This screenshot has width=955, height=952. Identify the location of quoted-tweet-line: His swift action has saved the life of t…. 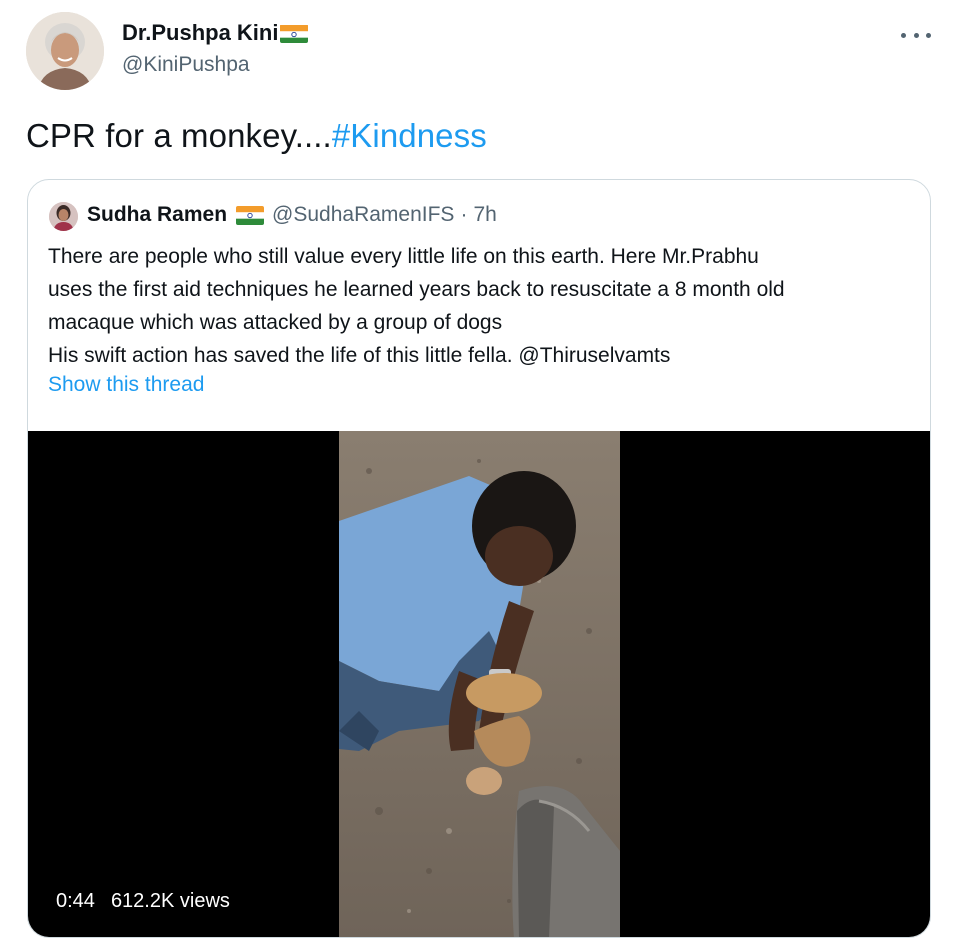
(359, 355).